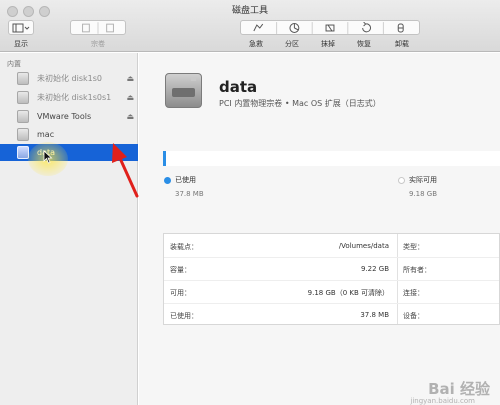 The height and width of the screenshot is (405, 500). Describe the element at coordinates (459, 389) in the screenshot. I see `watermark-logo: Bai 经验` at that location.